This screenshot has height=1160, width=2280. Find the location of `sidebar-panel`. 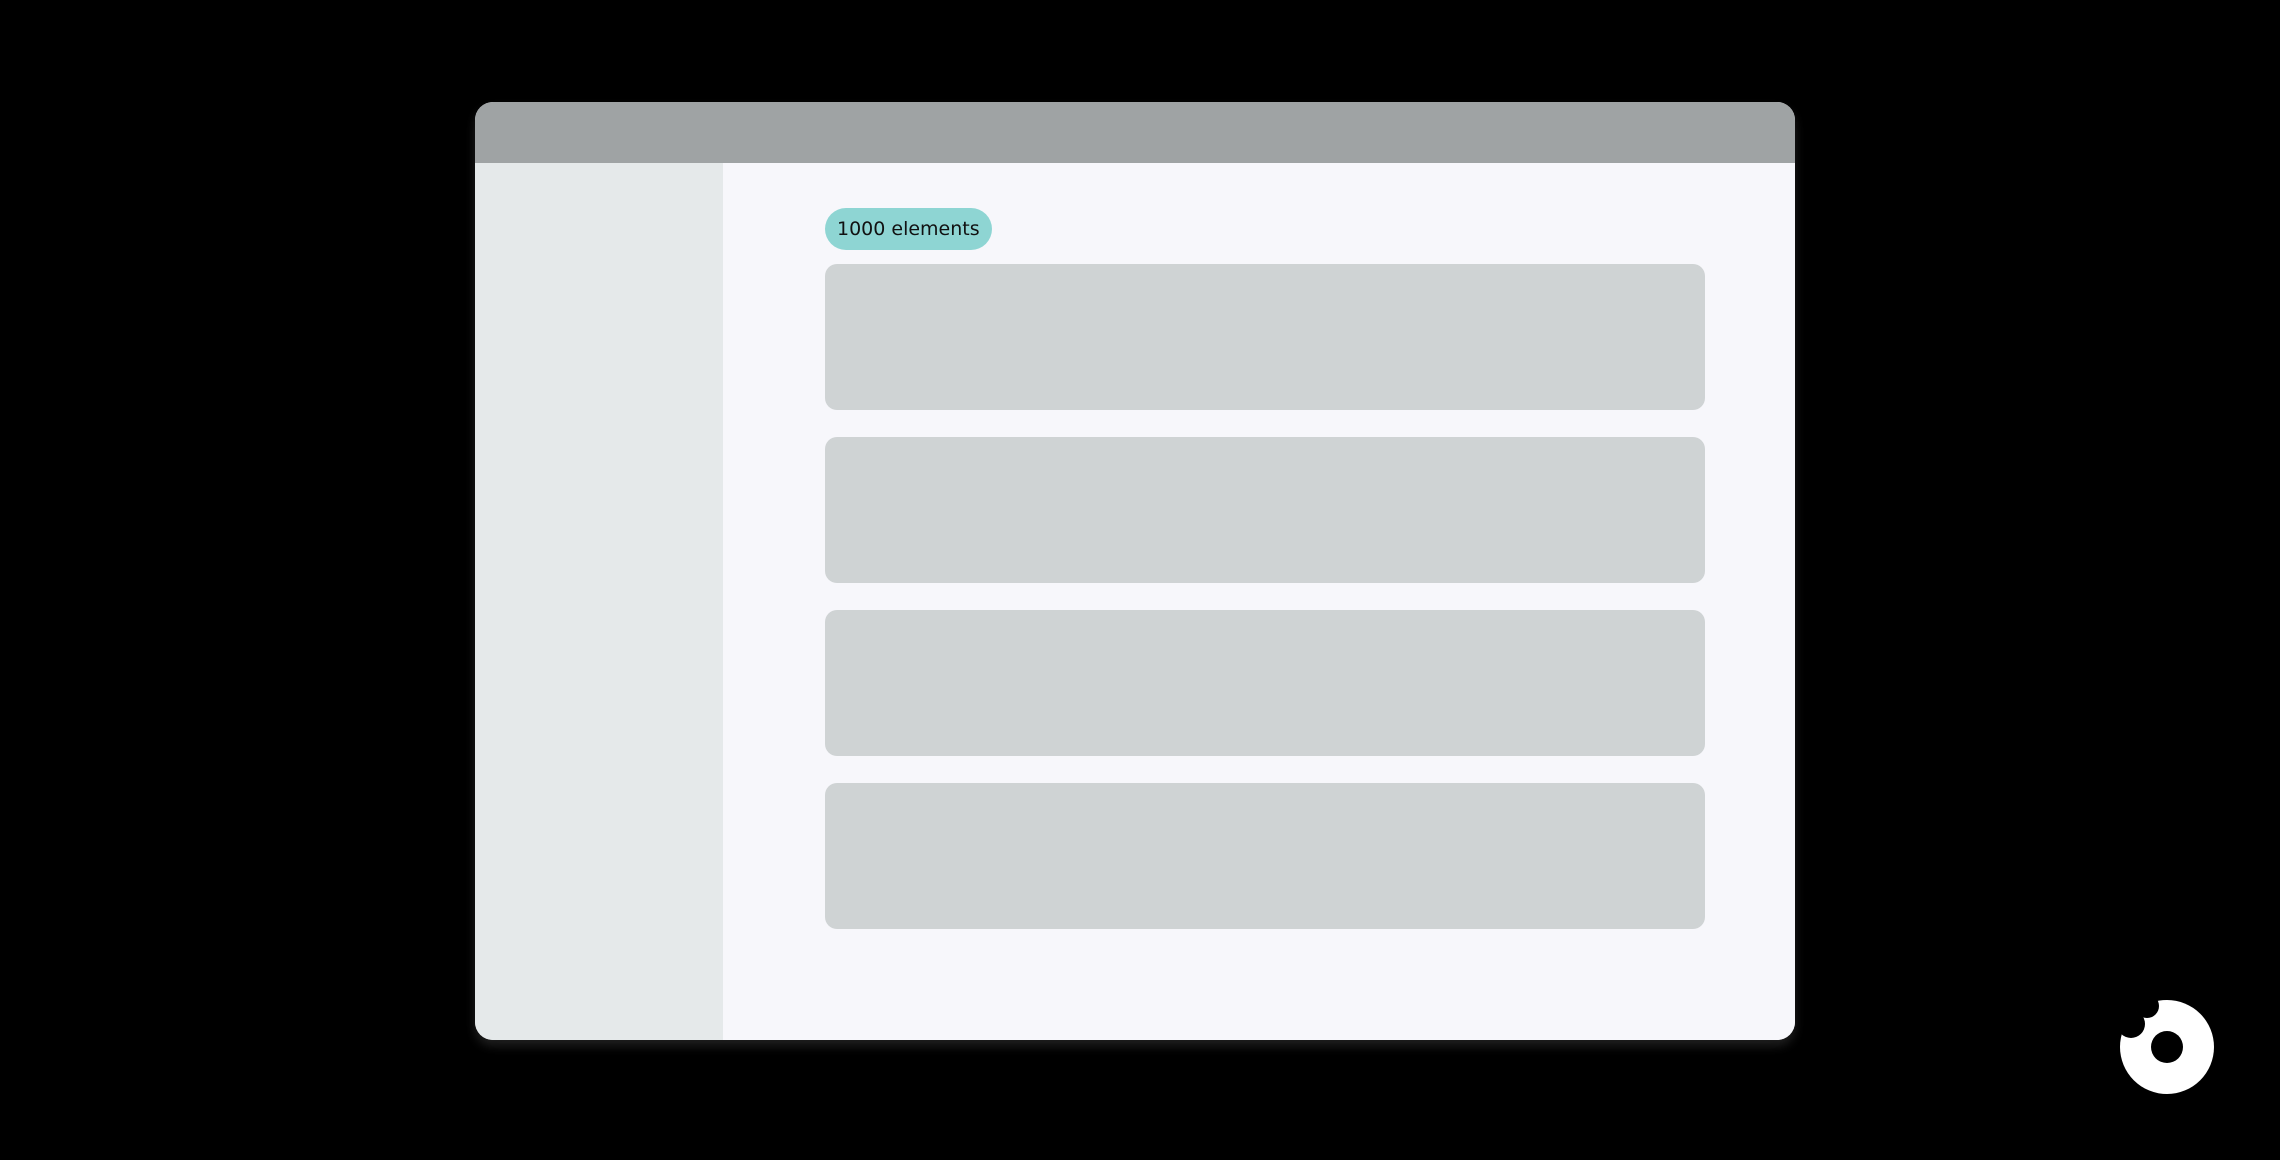

sidebar-panel is located at coordinates (599, 601).